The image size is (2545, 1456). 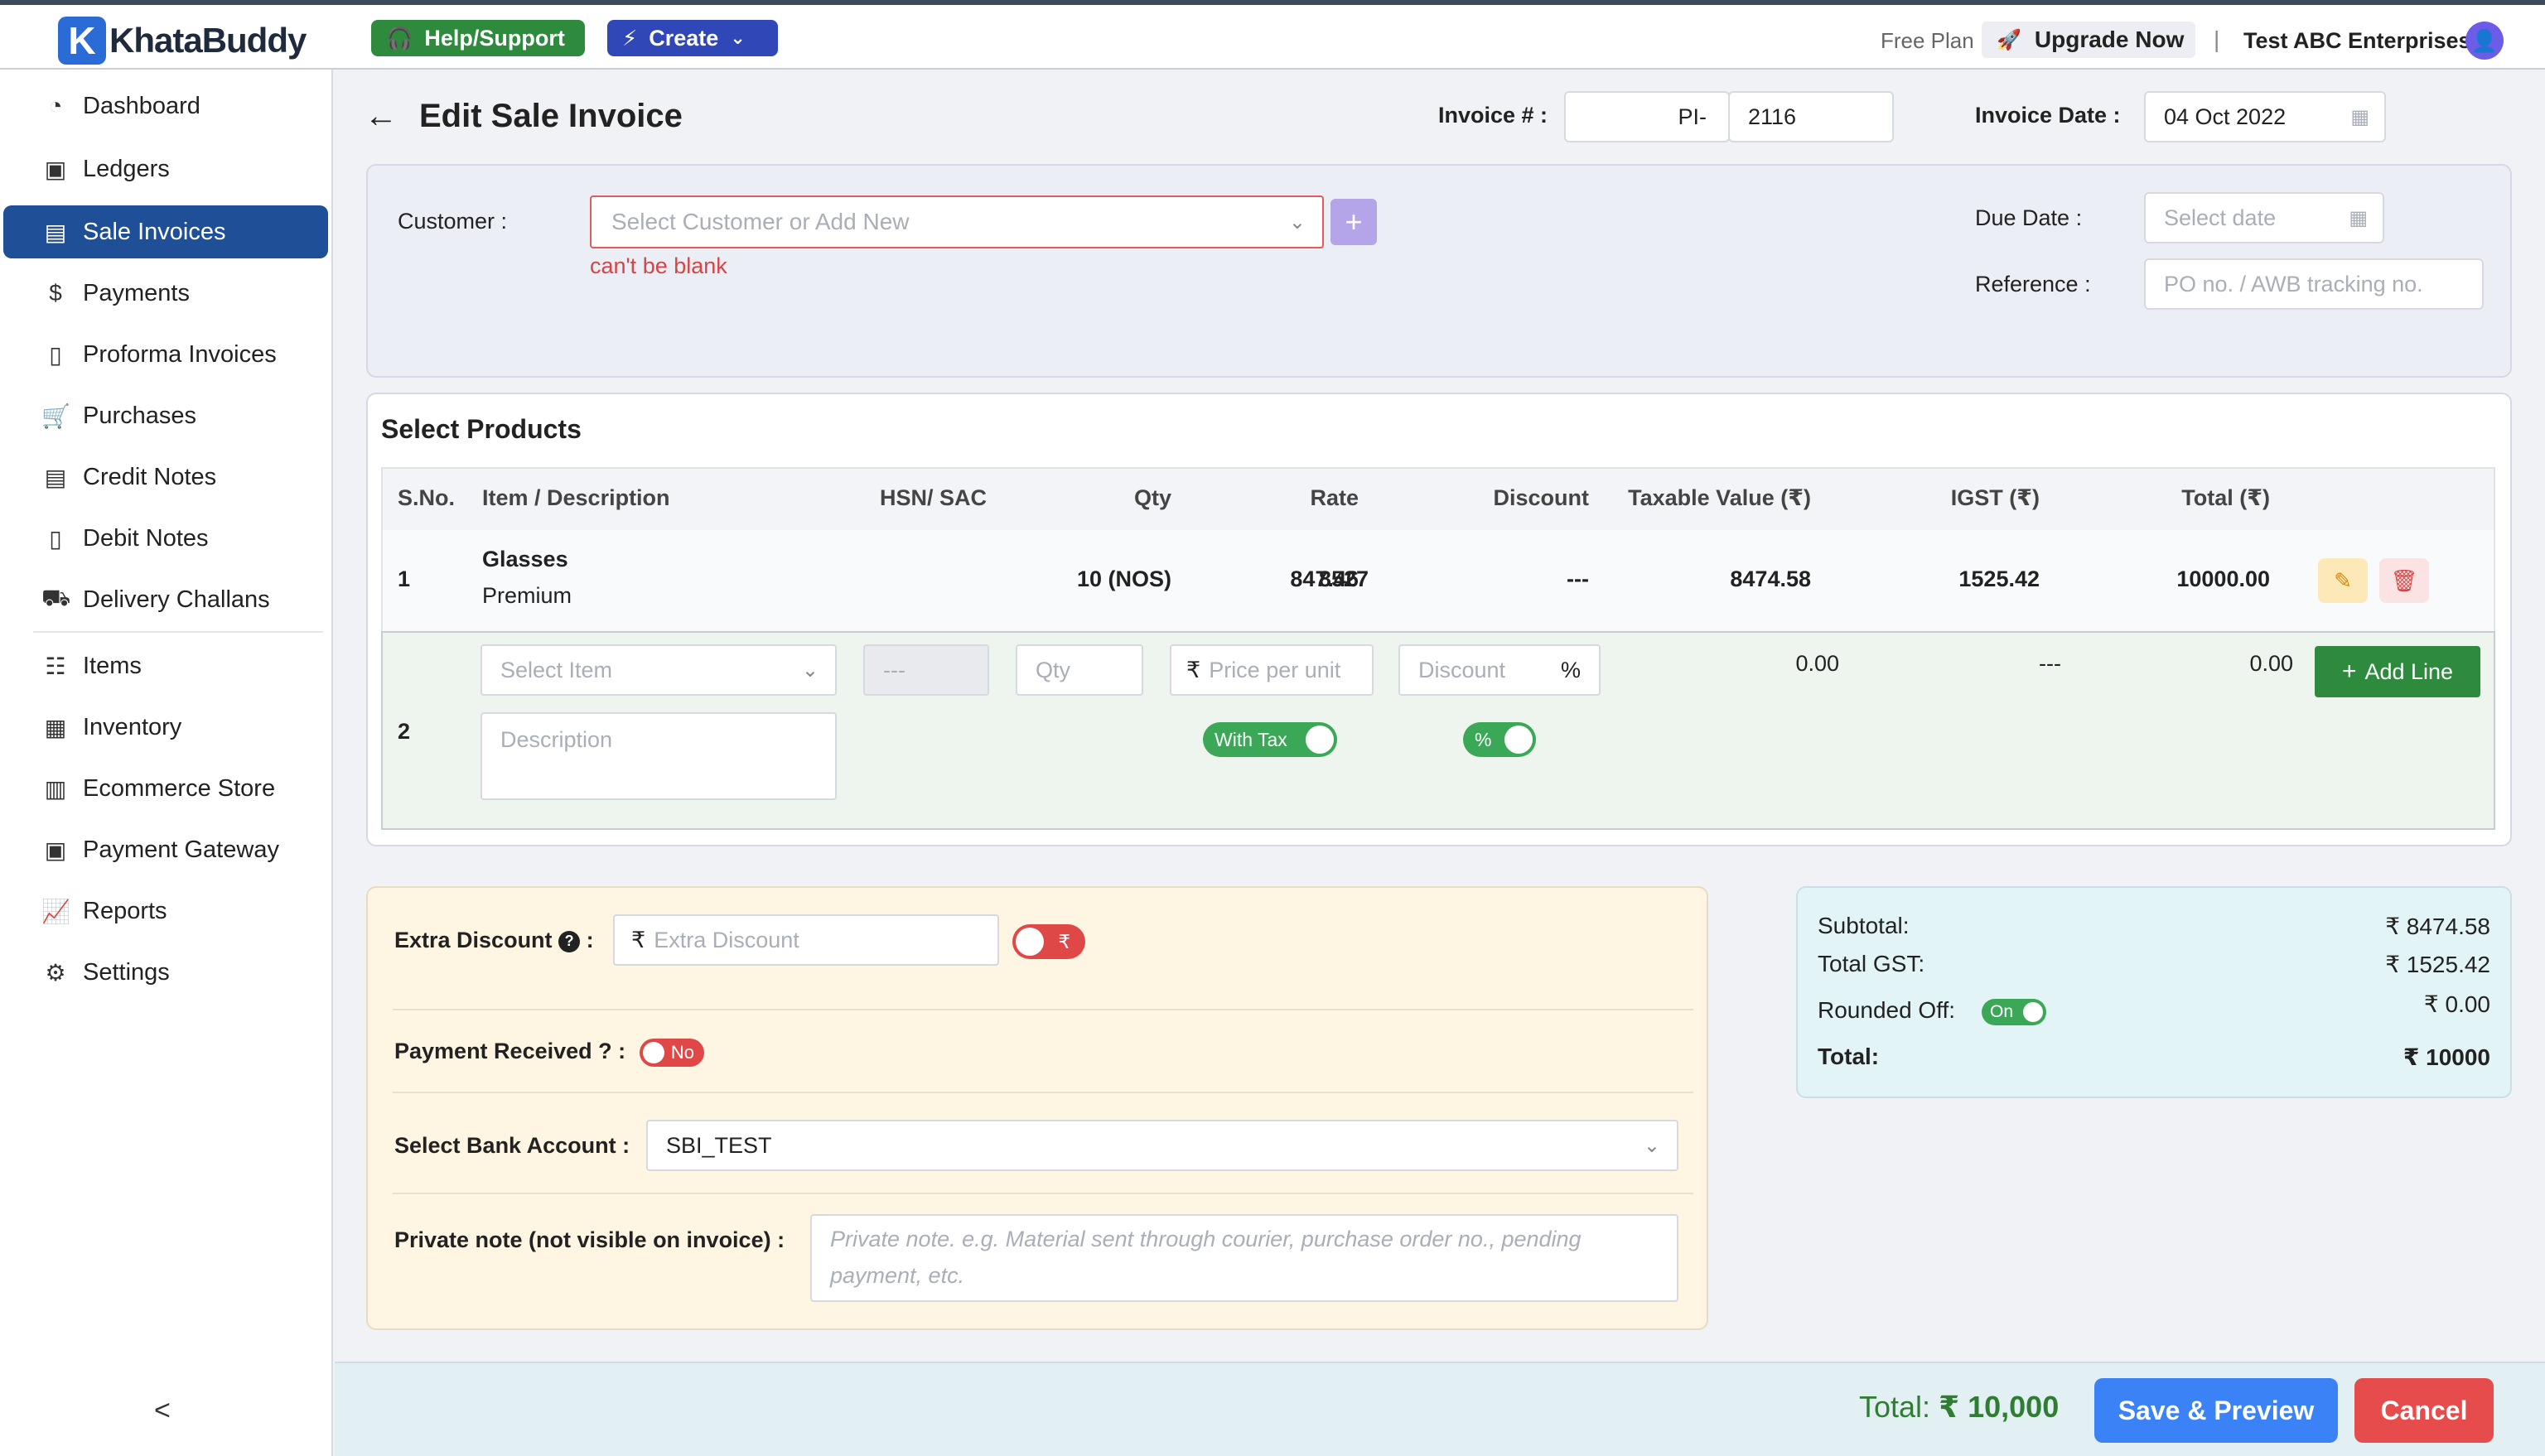 What do you see at coordinates (2265, 116) in the screenshot?
I see `invoice-date-input: 04 Oct 2022 ▦` at bounding box center [2265, 116].